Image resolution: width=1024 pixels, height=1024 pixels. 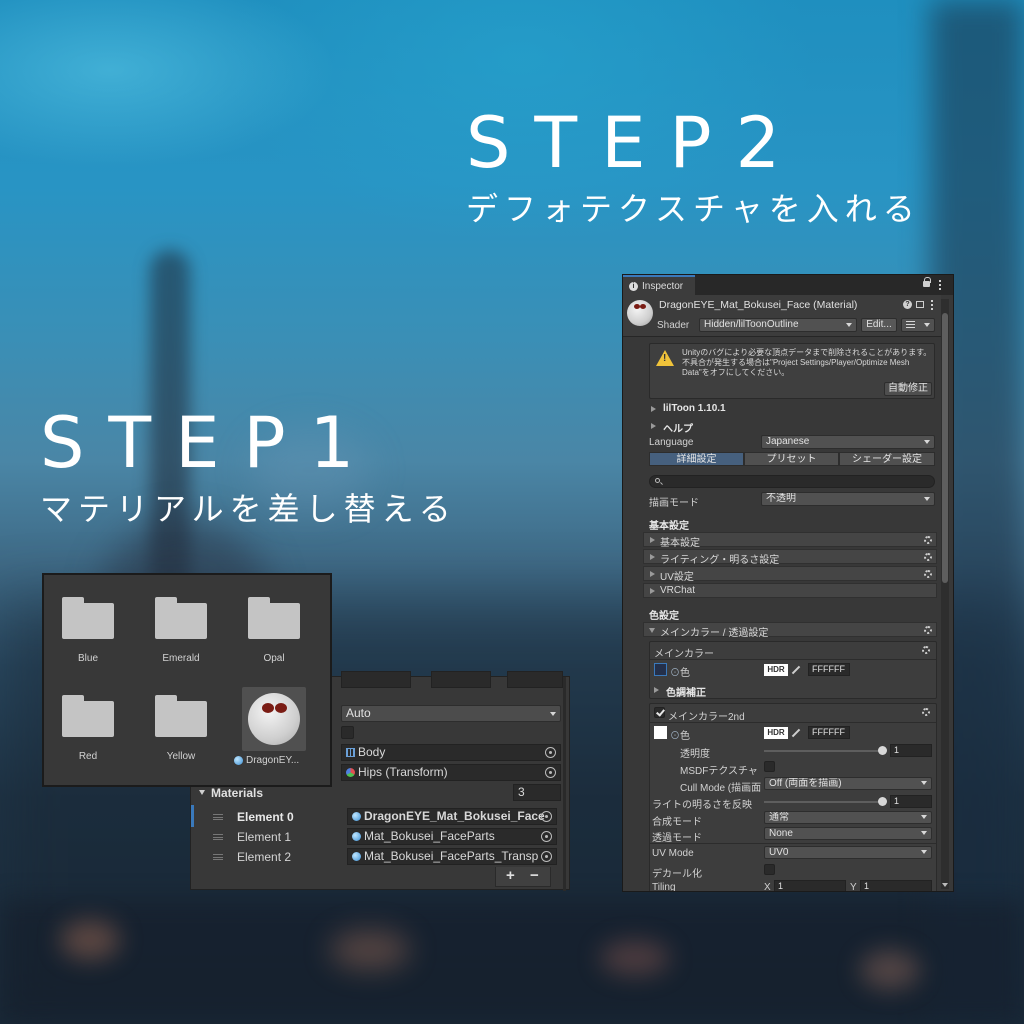 I want to click on shader-options-dropdown, so click(x=918, y=325).